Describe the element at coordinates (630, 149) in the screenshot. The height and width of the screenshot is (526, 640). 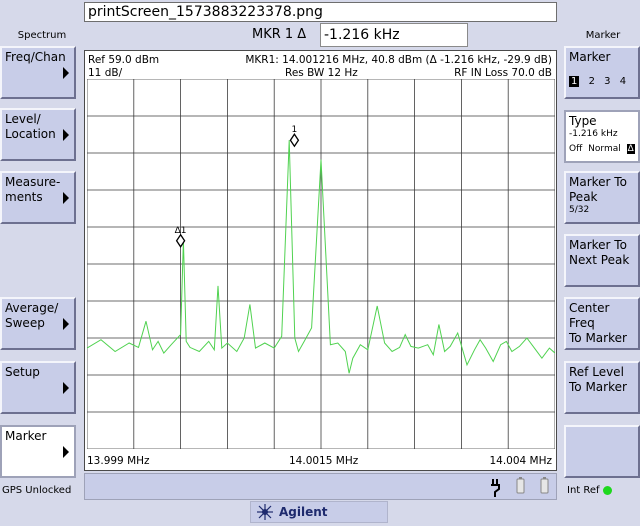
I see `type-option-delta: Δ` at that location.